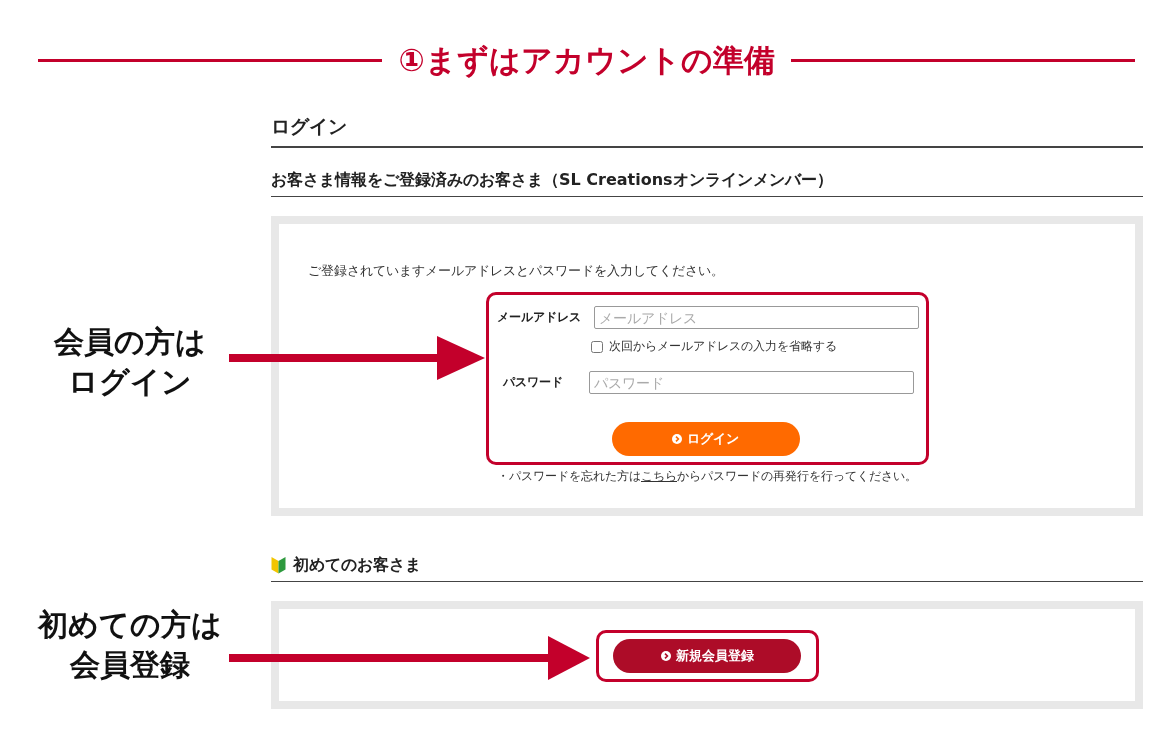  What do you see at coordinates (659, 476) in the screenshot?
I see `reset-link: こちら` at bounding box center [659, 476].